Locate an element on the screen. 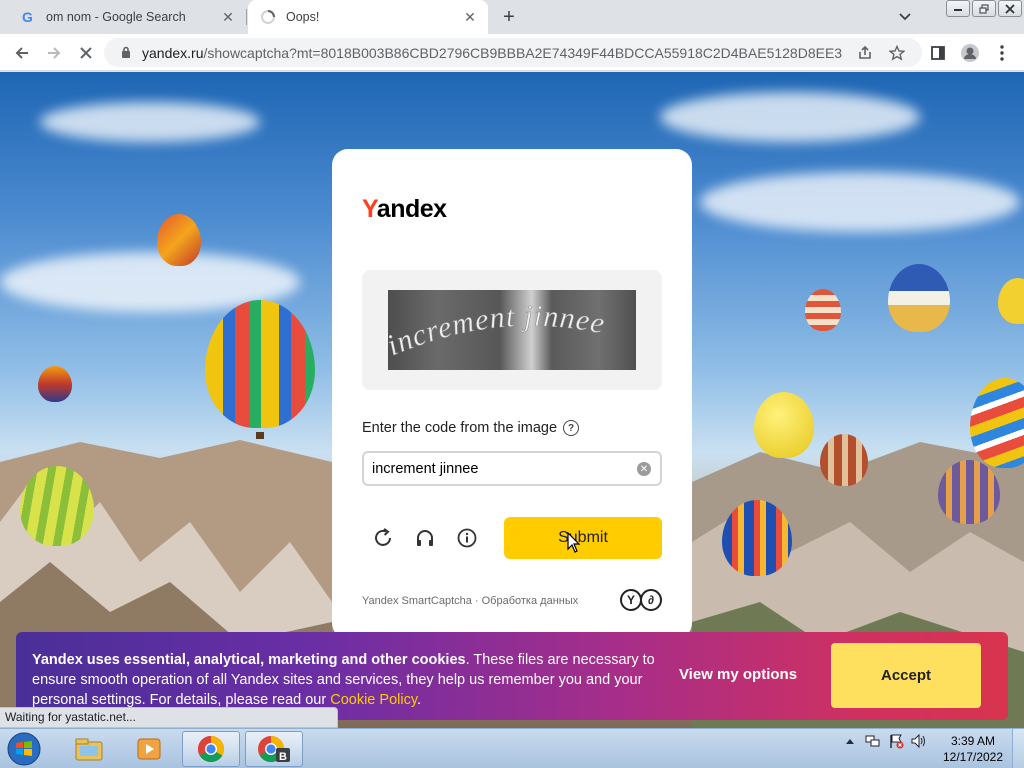 Image resolution: width=1024 pixels, height=768 pixels. tab-title: Oops! is located at coordinates (303, 17).